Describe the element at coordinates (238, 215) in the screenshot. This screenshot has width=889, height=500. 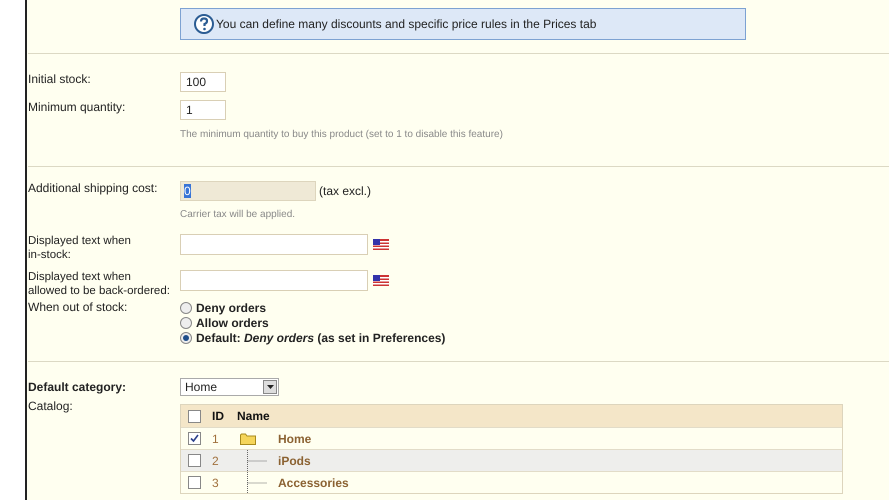
I see `hint-text: Carrier tax will be applied.` at that location.